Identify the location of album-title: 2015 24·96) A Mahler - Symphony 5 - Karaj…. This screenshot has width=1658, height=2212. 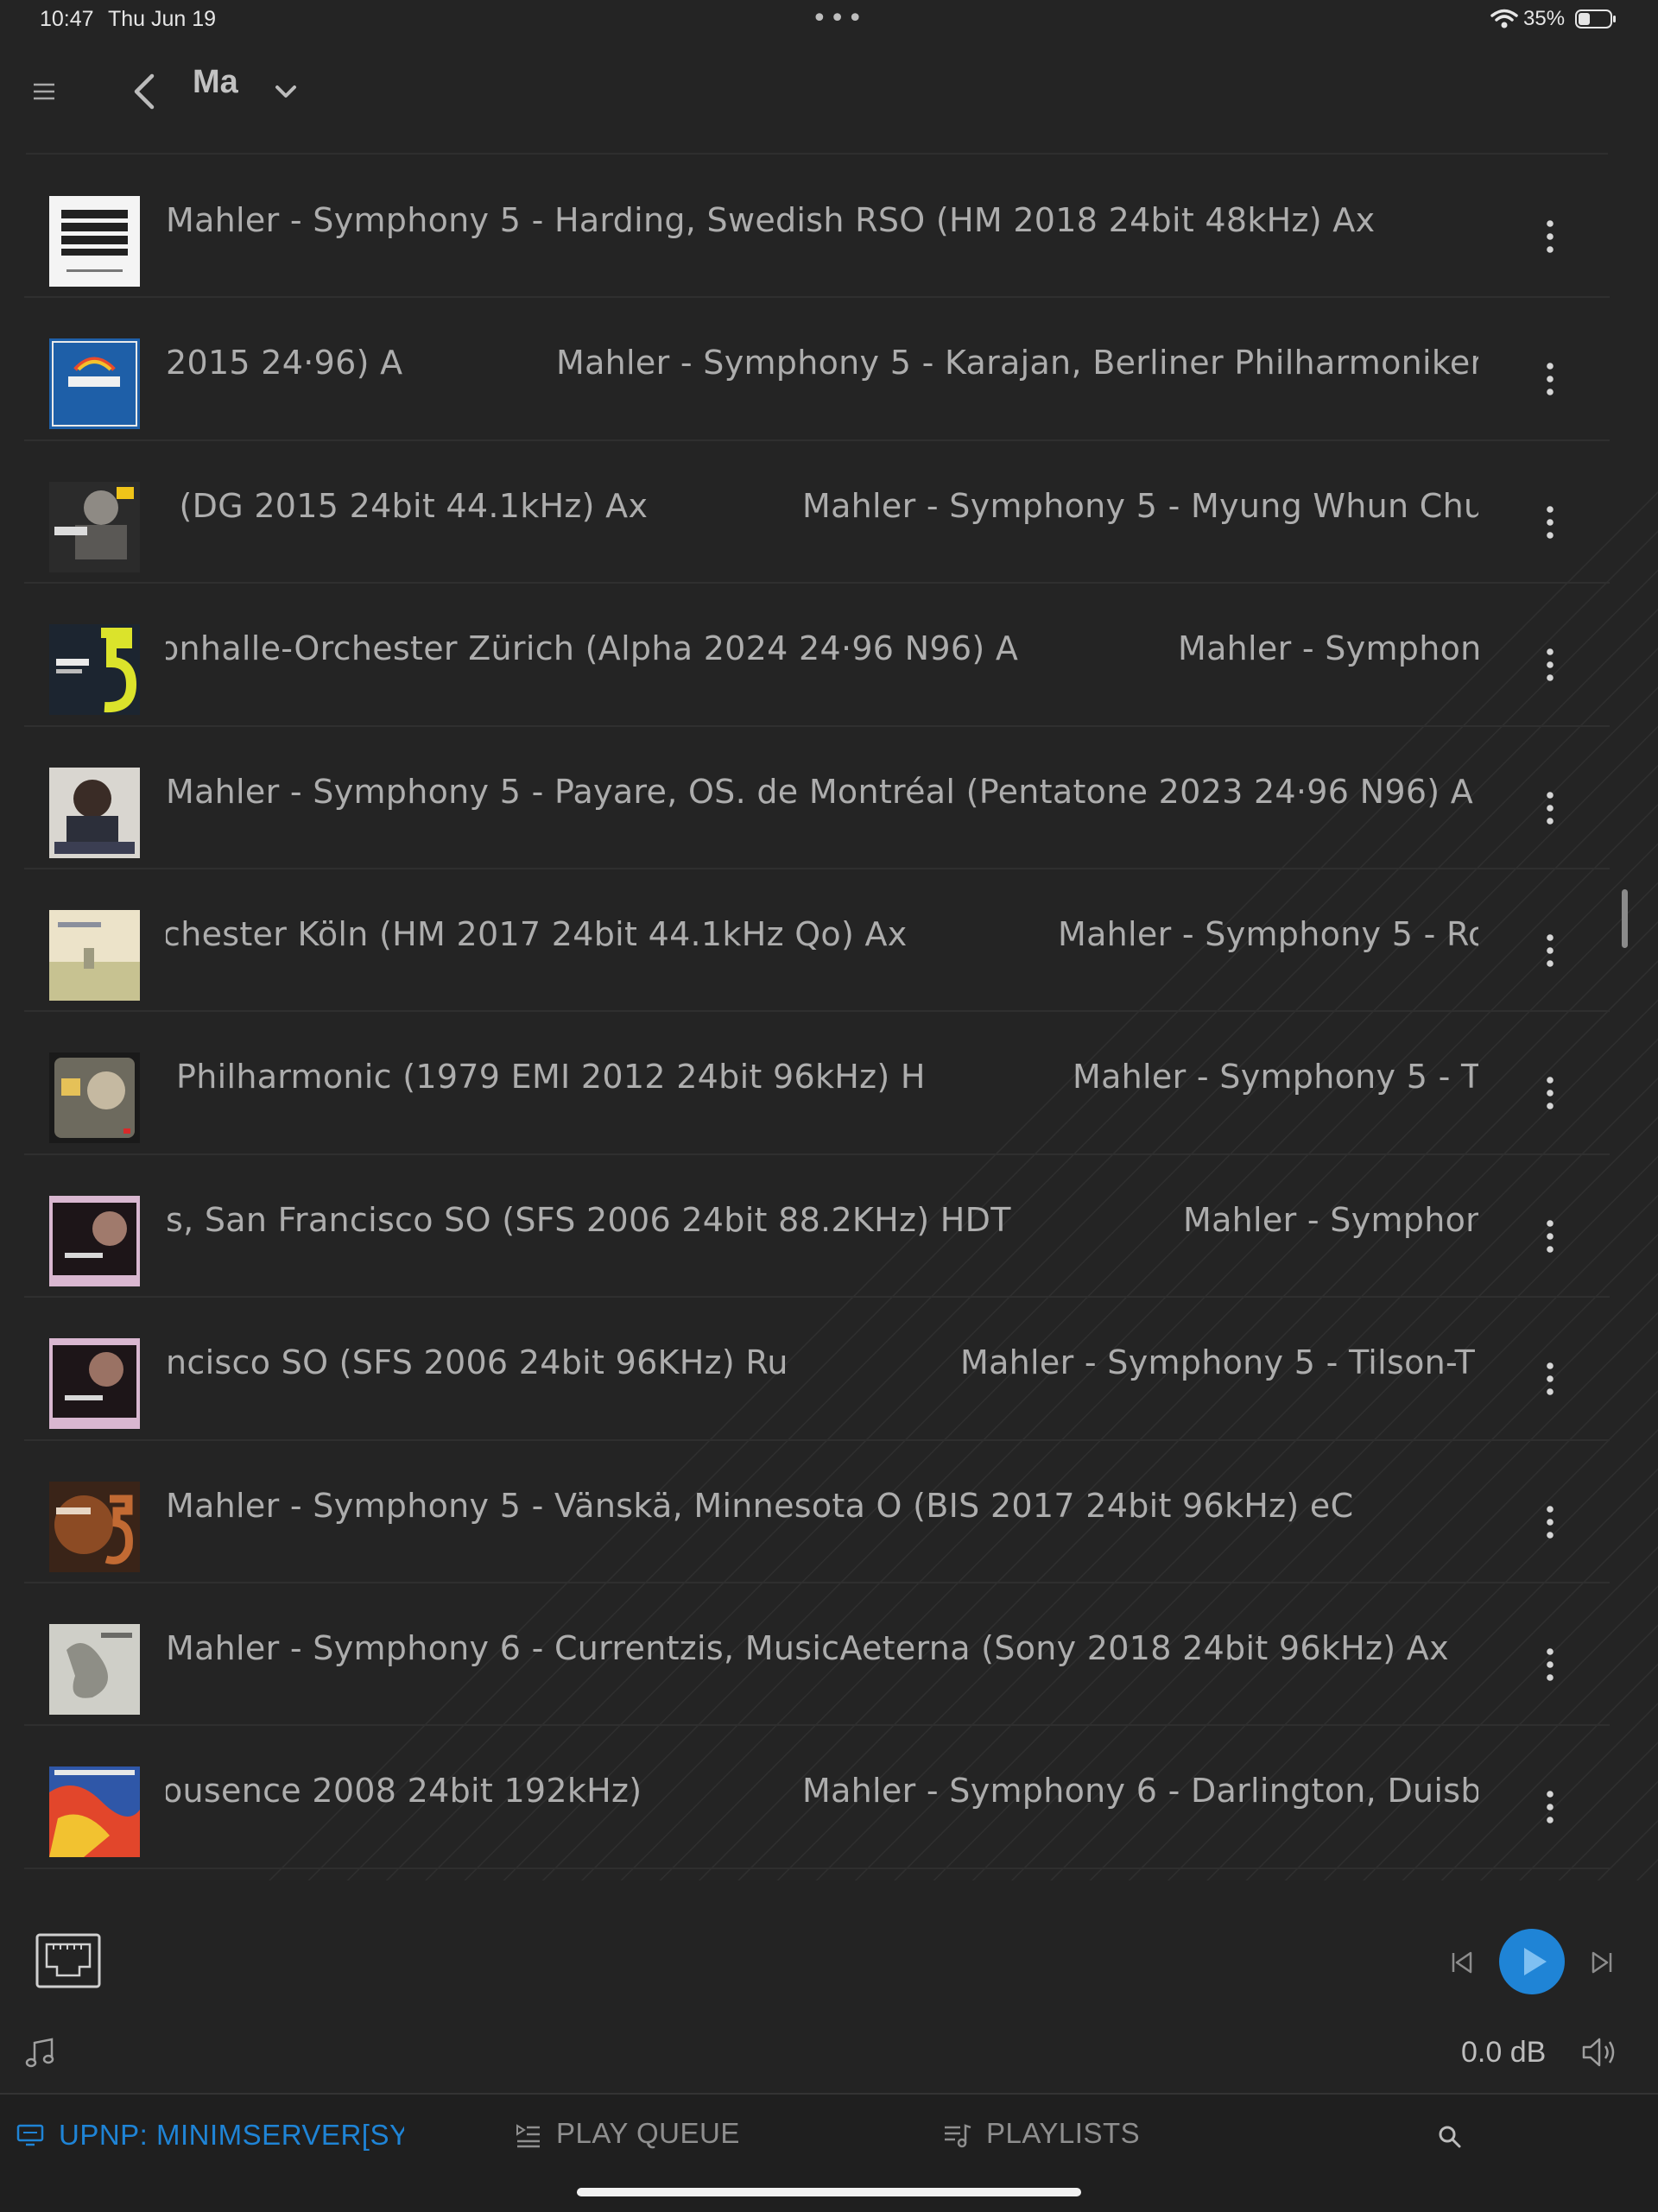
(822, 369).